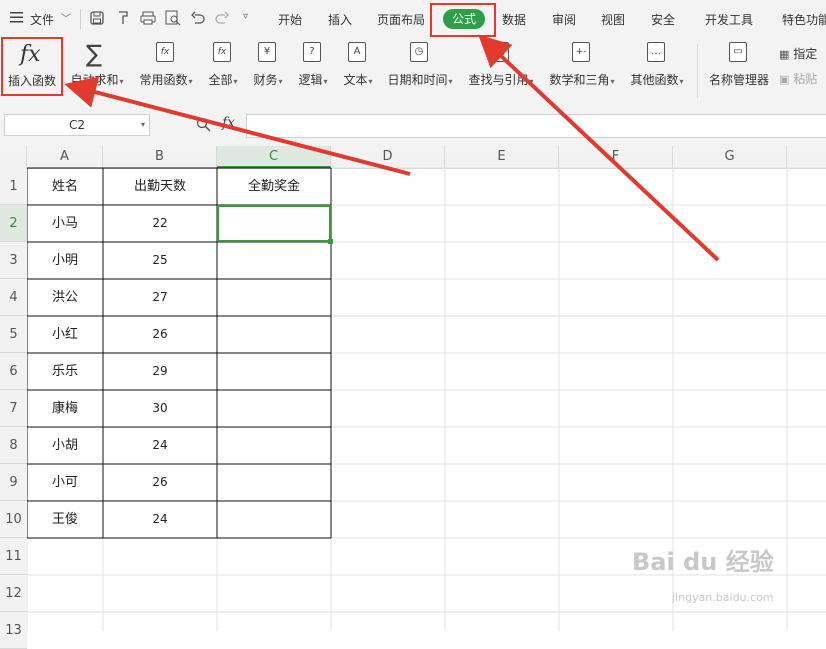  What do you see at coordinates (13, 556) in the screenshot?
I see `row-header-11: 11` at bounding box center [13, 556].